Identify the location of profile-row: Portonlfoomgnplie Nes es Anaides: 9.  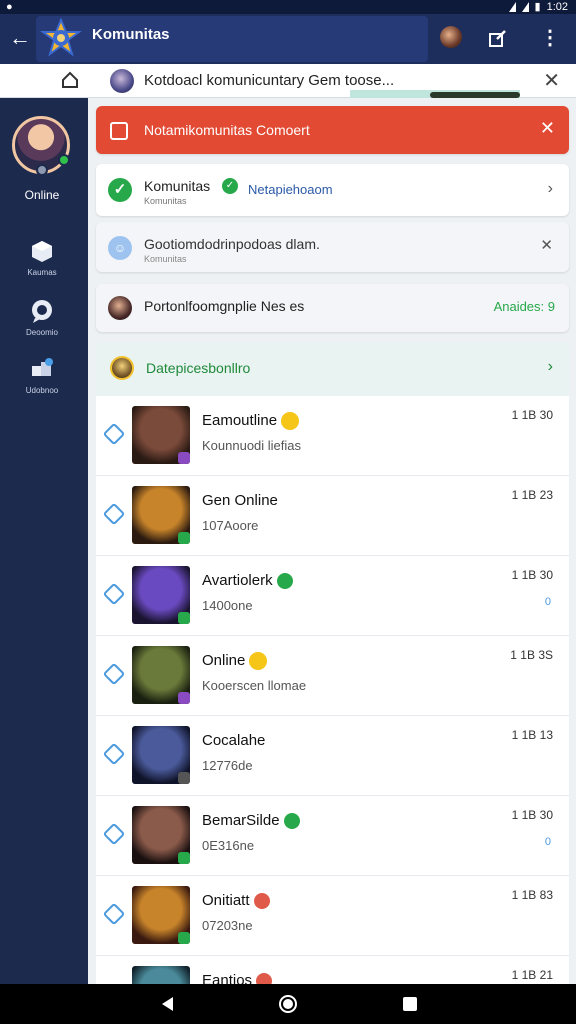
(332, 308).